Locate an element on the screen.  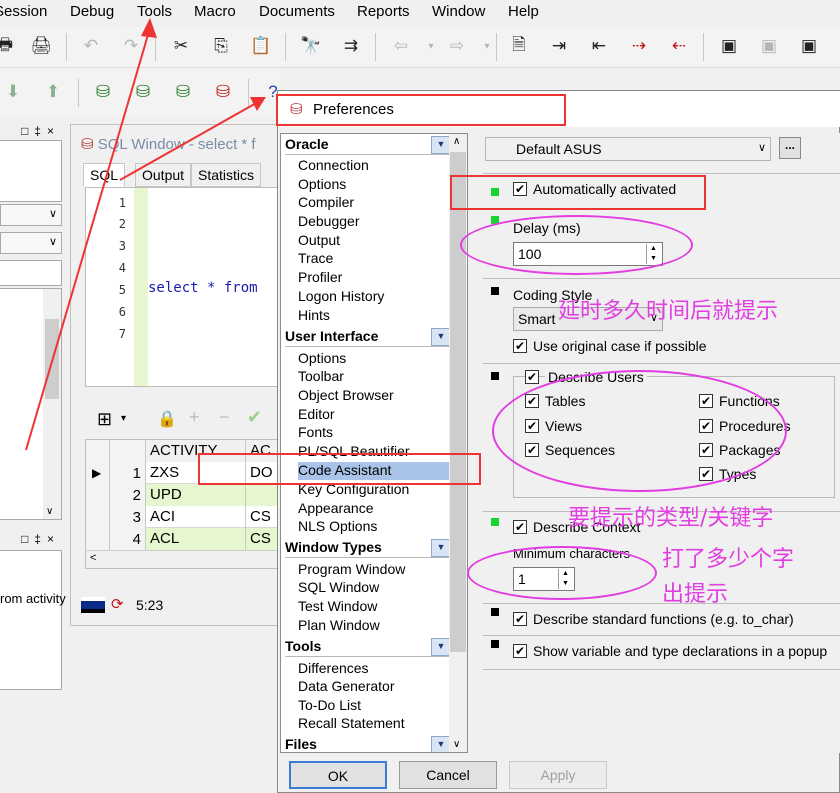
highlight-auto-activated is located at coordinates (578, 192).